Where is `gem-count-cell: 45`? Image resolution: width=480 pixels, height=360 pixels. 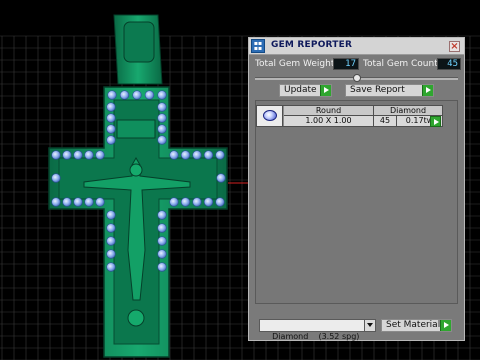 gem-count-cell: 45 is located at coordinates (385, 121).